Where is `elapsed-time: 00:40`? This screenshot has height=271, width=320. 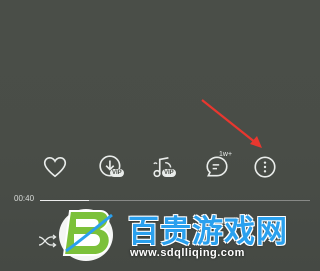
elapsed-time: 00:40 is located at coordinates (24, 198).